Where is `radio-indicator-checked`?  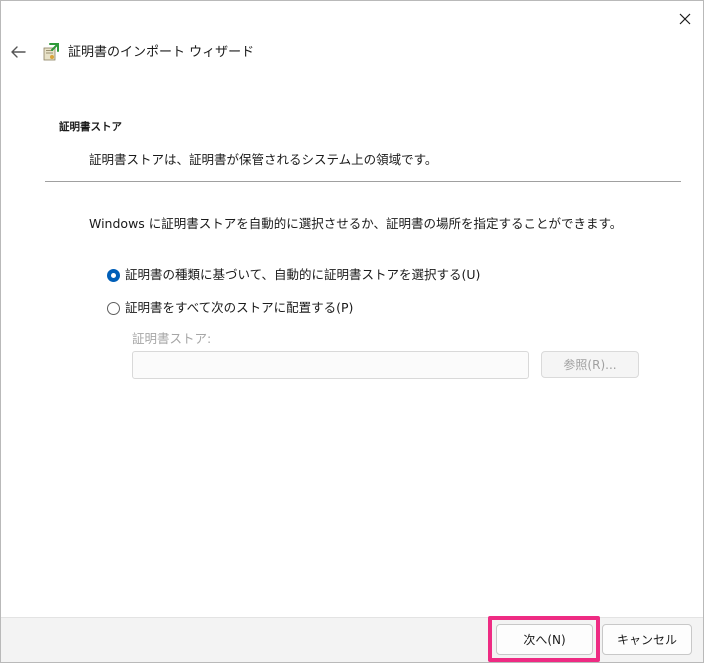 radio-indicator-checked is located at coordinates (113, 275).